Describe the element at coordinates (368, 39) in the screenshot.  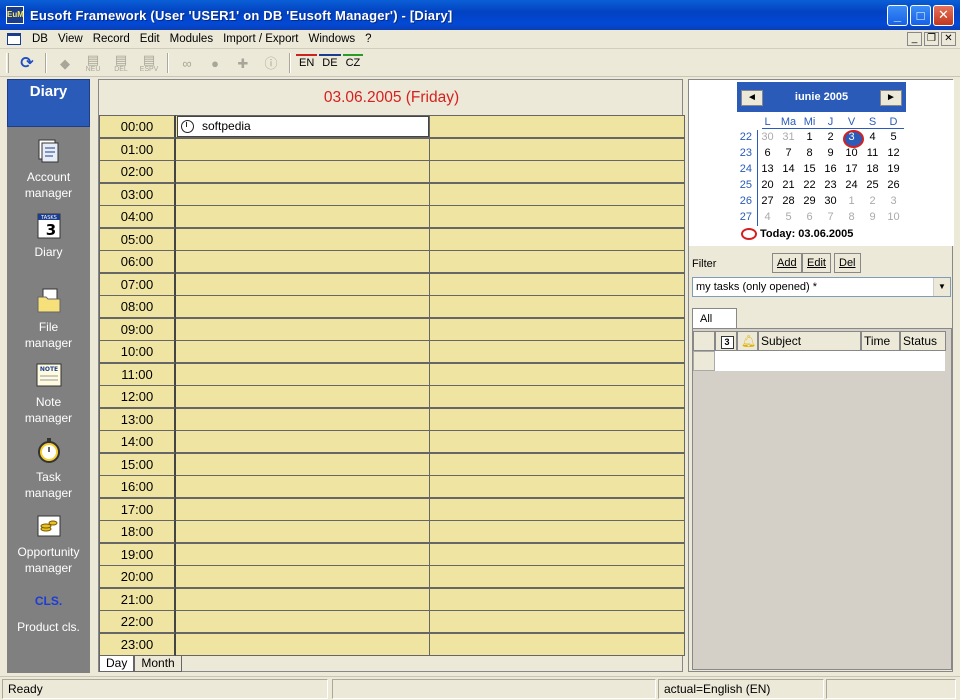
I see `menu-help: ?` at that location.